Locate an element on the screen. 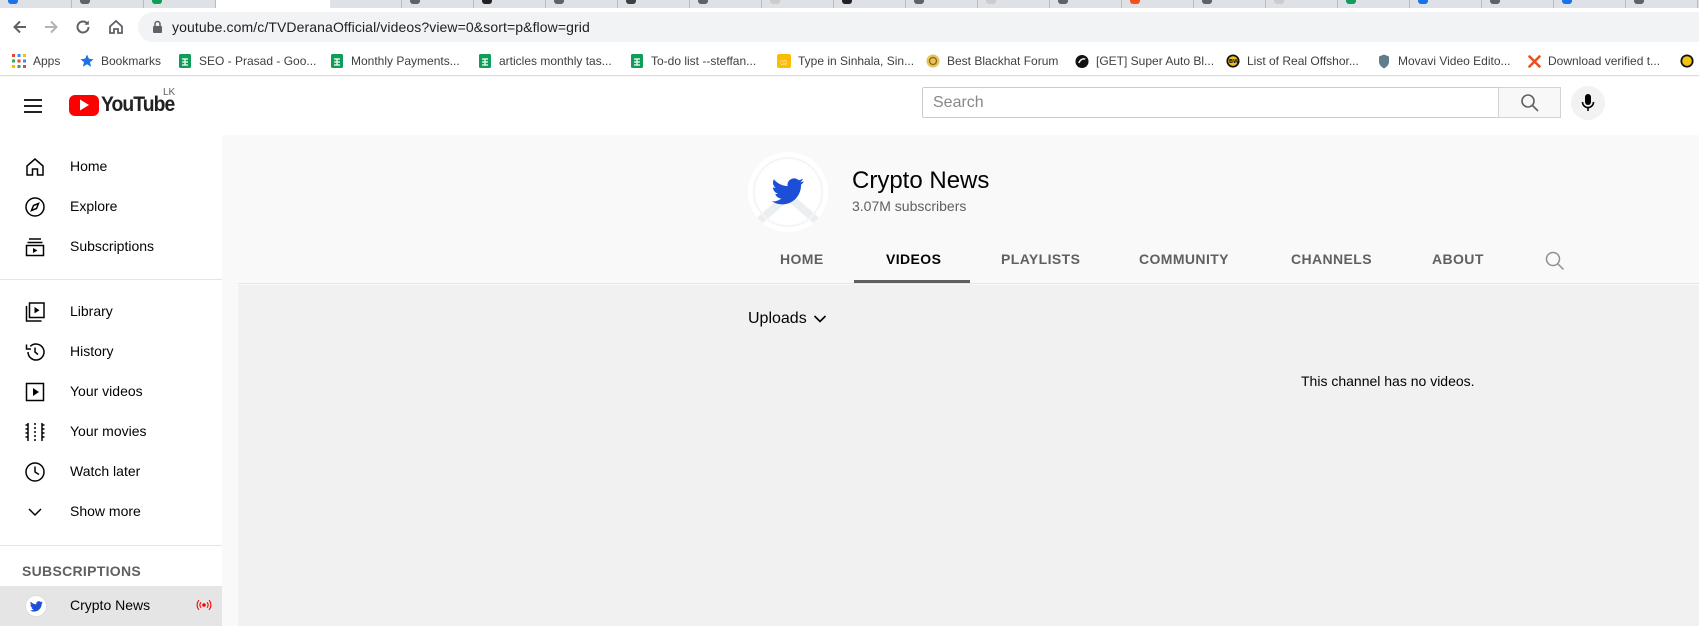 The width and height of the screenshot is (1699, 626). live-icon is located at coordinates (204, 607).